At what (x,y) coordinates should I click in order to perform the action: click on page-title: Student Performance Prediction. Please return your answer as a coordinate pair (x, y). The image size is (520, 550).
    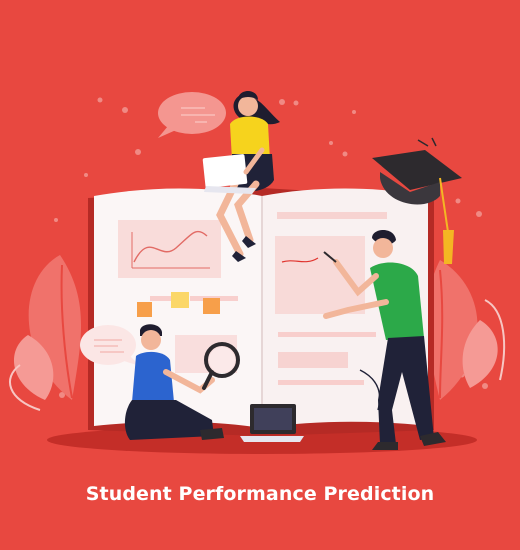
    Looking at the image, I should click on (260, 494).